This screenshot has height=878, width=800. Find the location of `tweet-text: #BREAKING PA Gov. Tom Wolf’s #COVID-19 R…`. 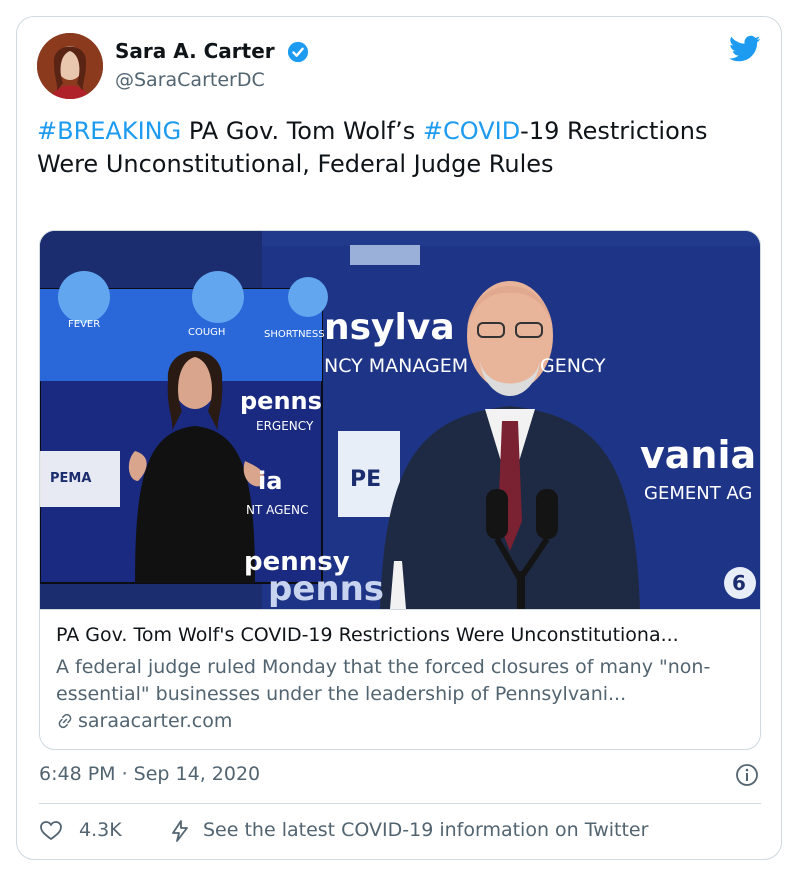

tweet-text: #BREAKING PA Gov. Tom Wolf’s #COVID-19 R… is located at coordinates (387, 148).